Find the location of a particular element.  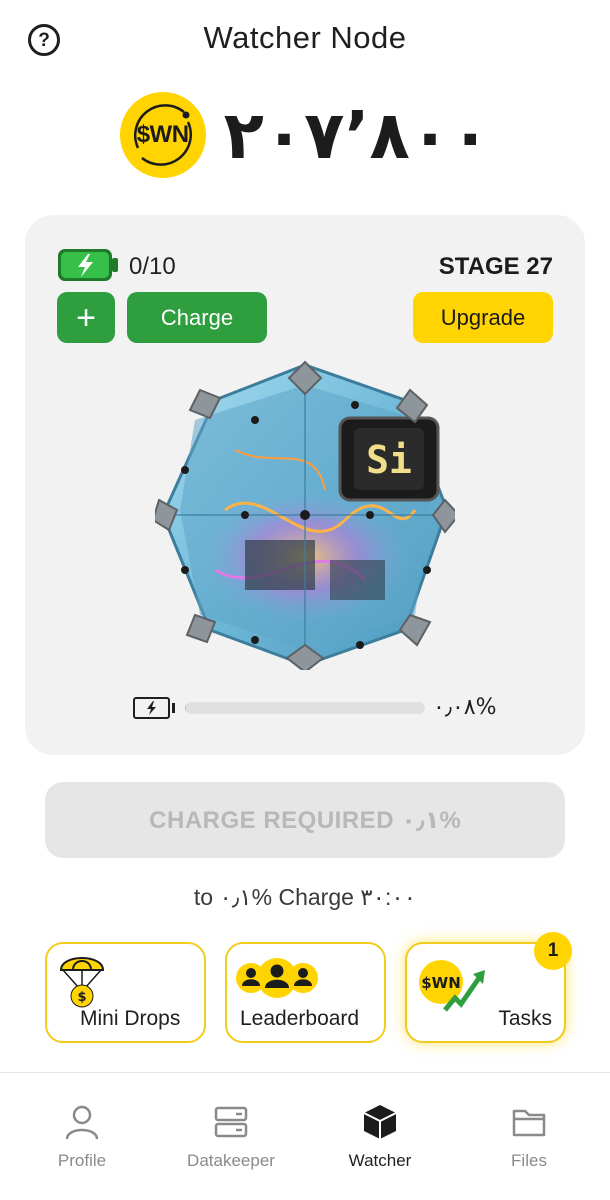

page-title: Watcher Node is located at coordinates (305, 37).